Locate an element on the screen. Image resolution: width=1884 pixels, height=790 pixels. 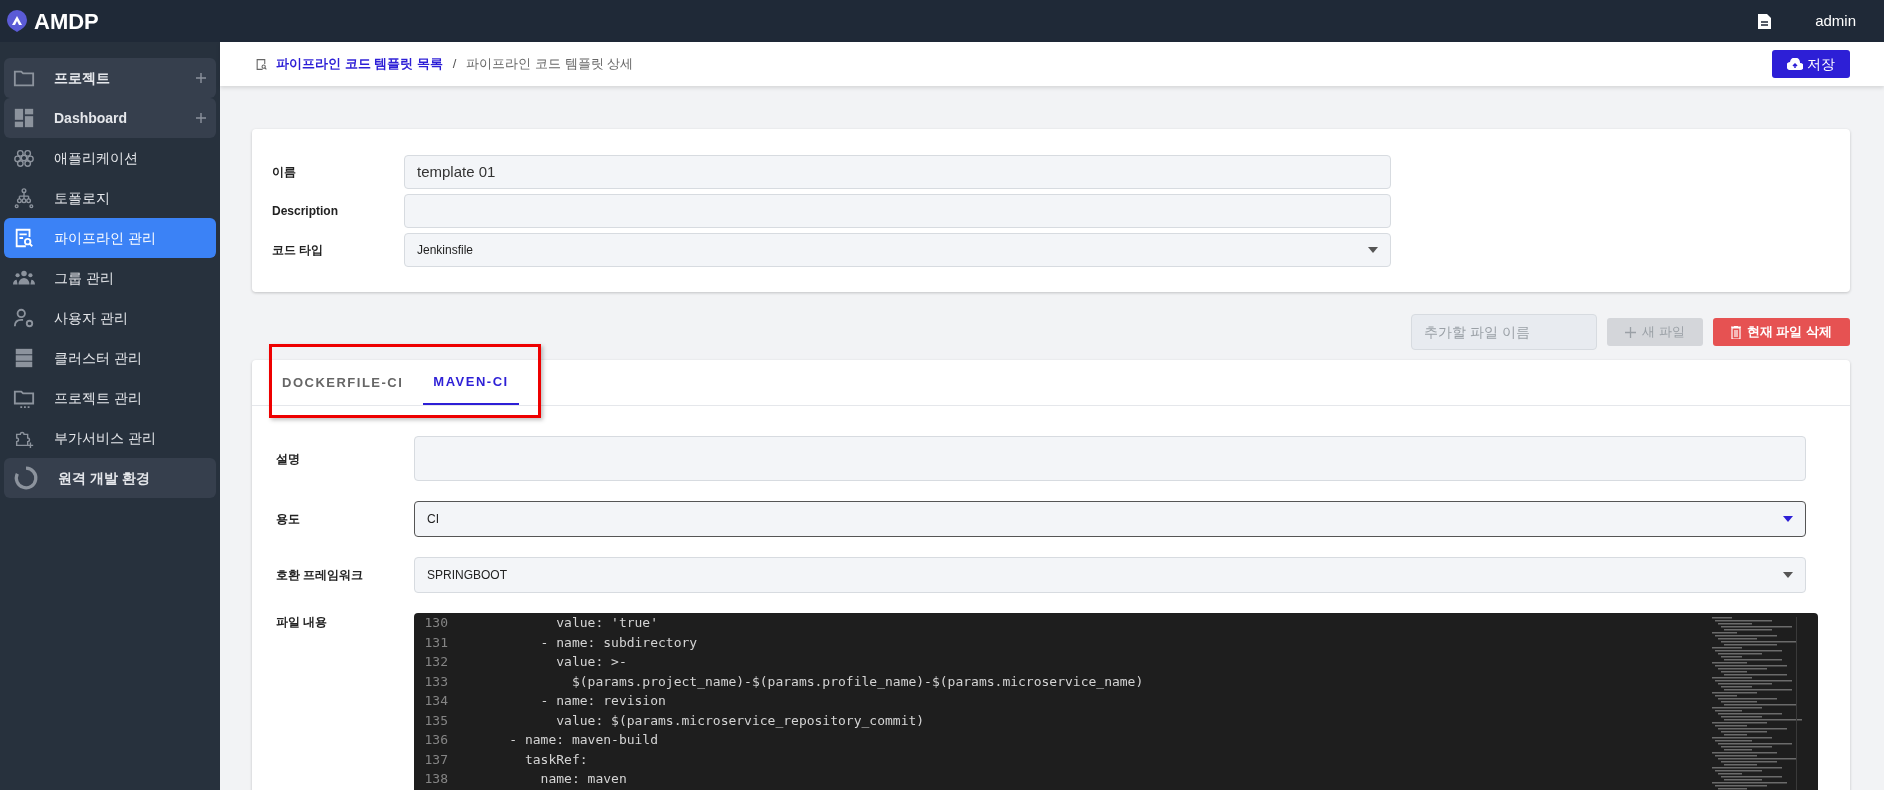
user-name: admin is located at coordinates (1835, 21).